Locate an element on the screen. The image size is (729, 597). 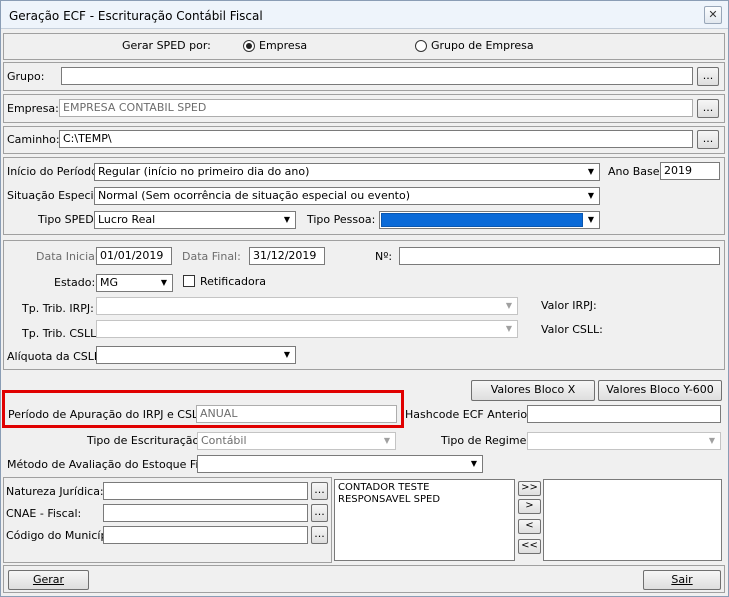
trib-irpj-select: ▼ is located at coordinates (307, 306).